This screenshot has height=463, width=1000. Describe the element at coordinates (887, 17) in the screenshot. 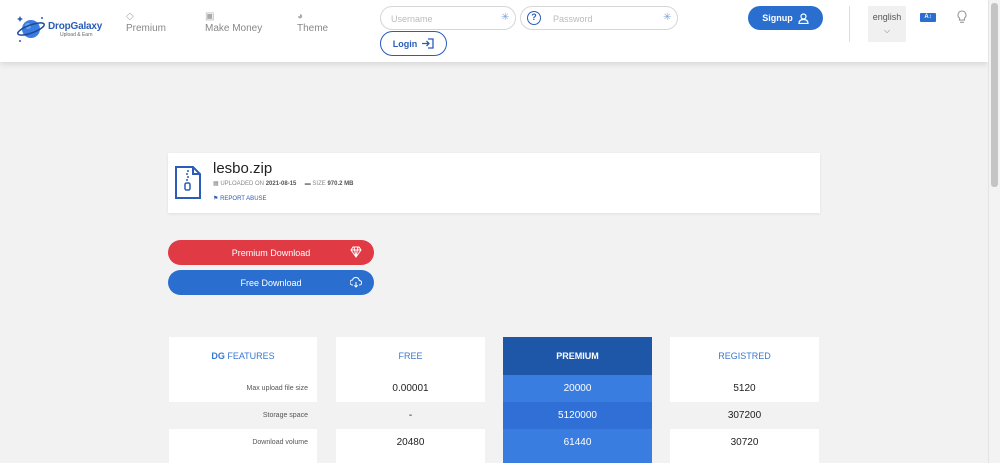

I see `language-value: english` at that location.